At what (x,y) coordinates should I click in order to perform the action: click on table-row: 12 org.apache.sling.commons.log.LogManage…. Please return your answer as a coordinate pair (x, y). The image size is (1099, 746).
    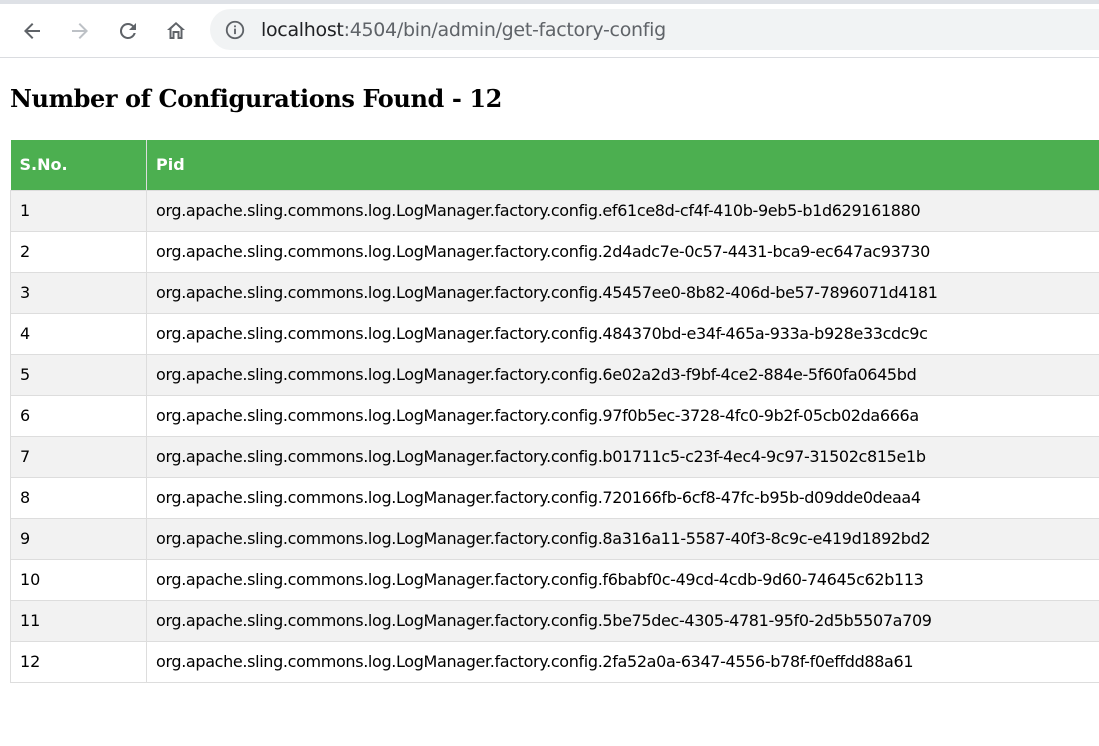
    Looking at the image, I should click on (554, 661).